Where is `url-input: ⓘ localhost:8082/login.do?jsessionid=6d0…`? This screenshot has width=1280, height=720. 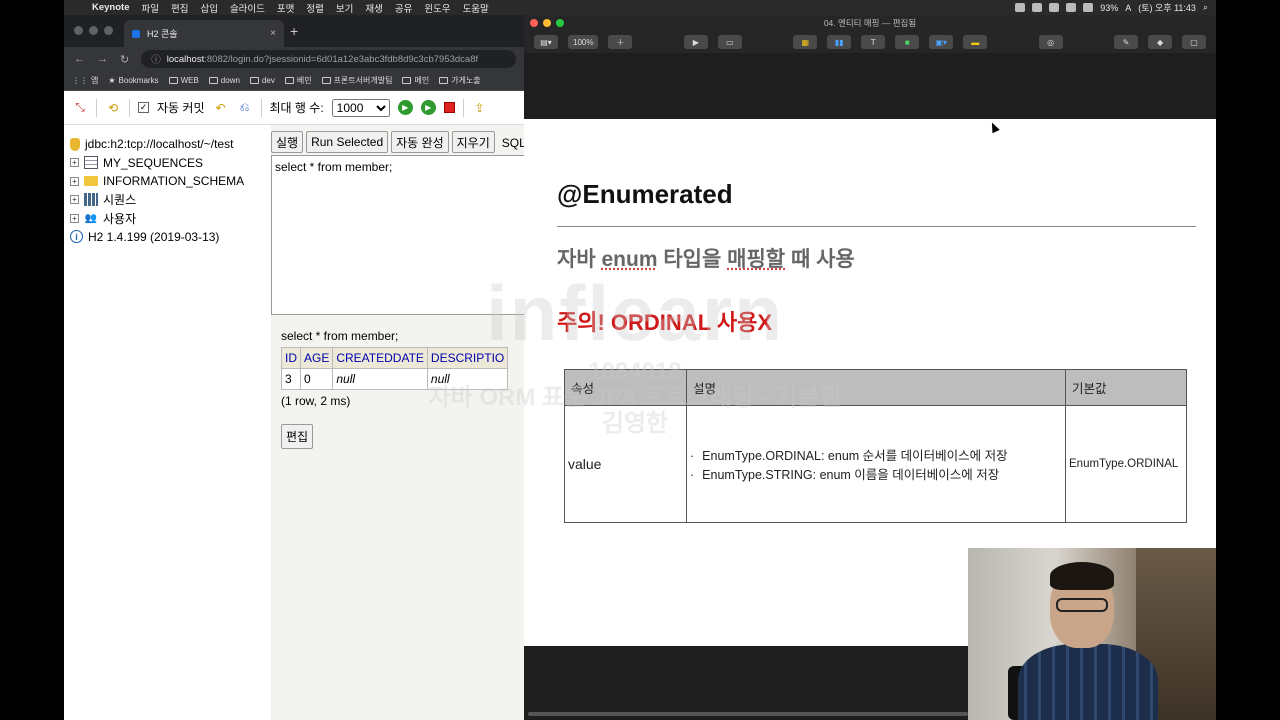 url-input: ⓘ localhost:8082/login.do?jsessionid=6d0… is located at coordinates (328, 59).